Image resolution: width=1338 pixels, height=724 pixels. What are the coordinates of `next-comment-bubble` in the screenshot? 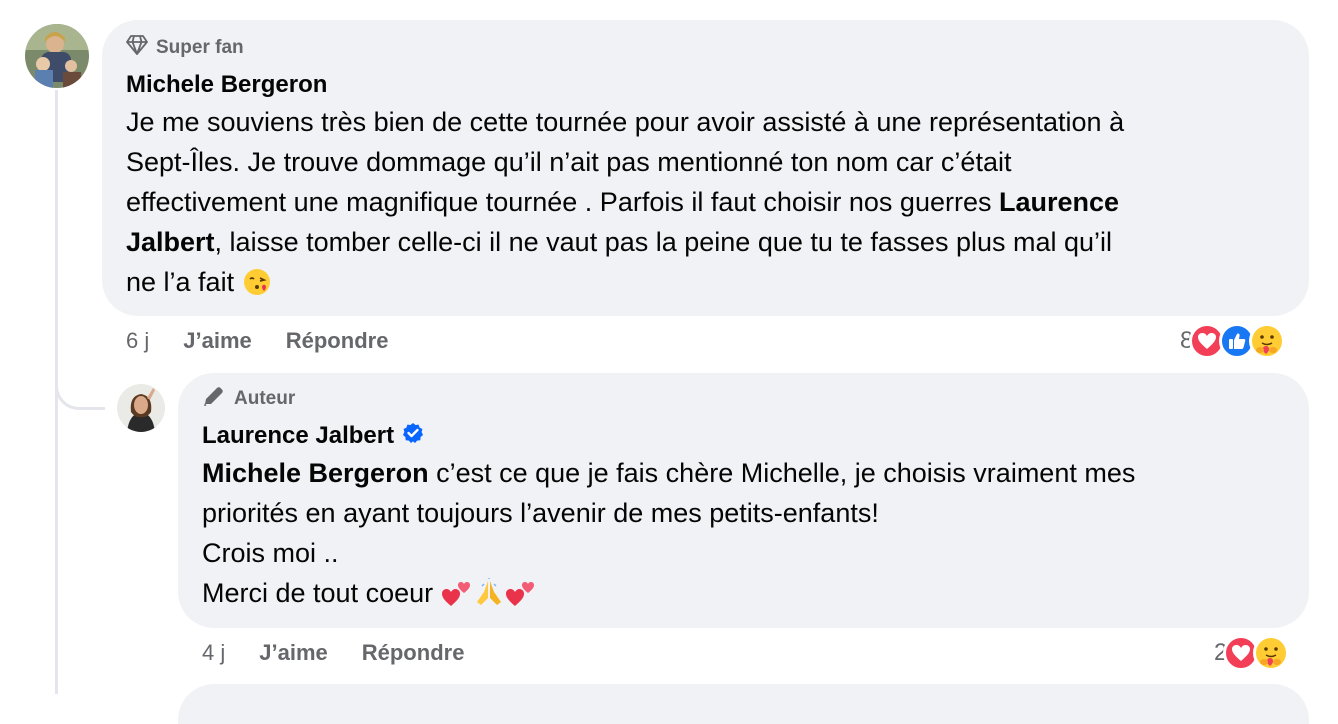 It's located at (743, 704).